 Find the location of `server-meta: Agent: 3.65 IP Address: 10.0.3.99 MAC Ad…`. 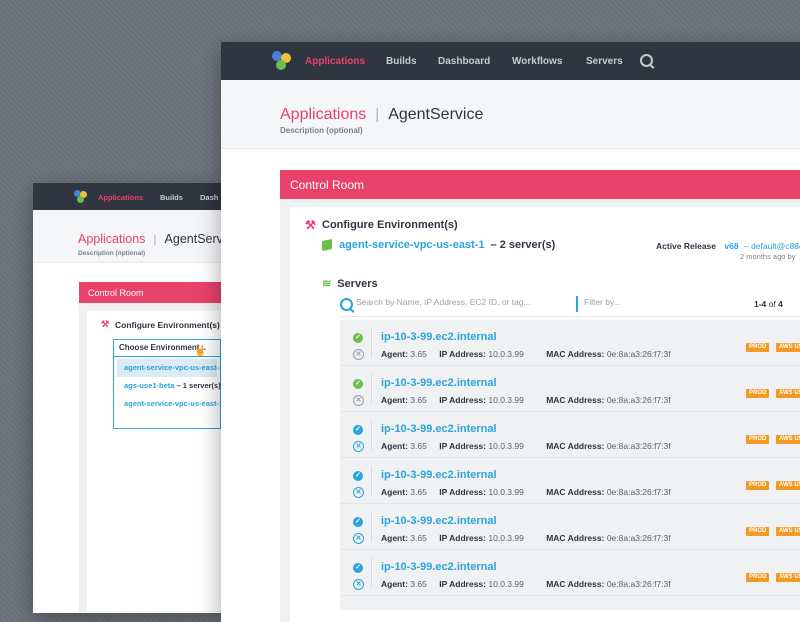

server-meta: Agent: 3.65 IP Address: 10.0.3.99 MAC Ad… is located at coordinates (526, 584).